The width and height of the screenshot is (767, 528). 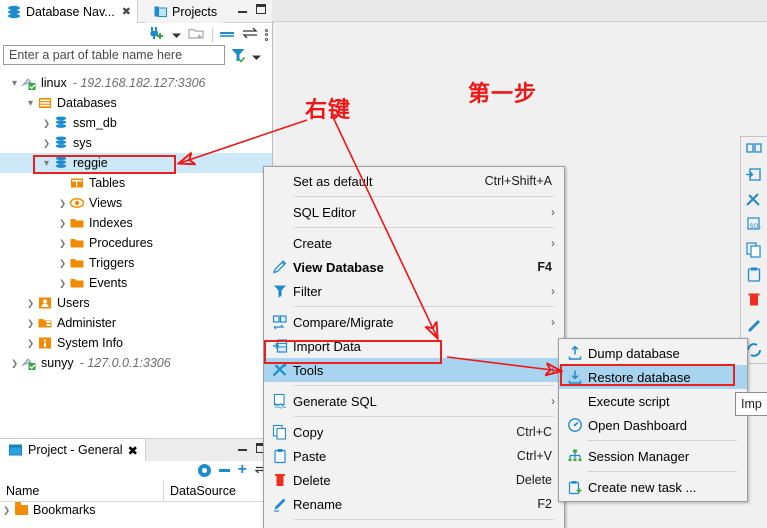 What do you see at coordinates (238, 56) in the screenshot?
I see `filter-icon` at bounding box center [238, 56].